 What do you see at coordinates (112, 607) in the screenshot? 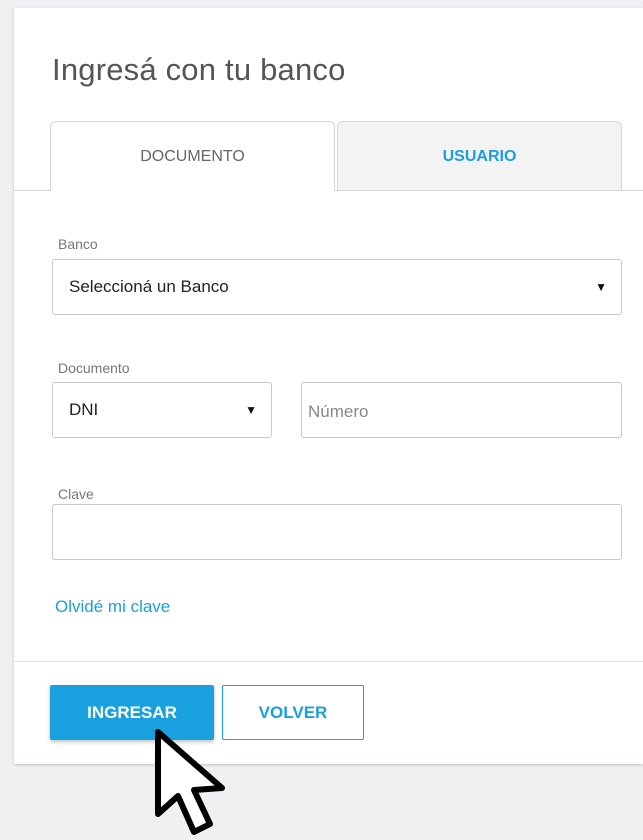
I see `forgot-password-link: Olvidé mi clave` at bounding box center [112, 607].